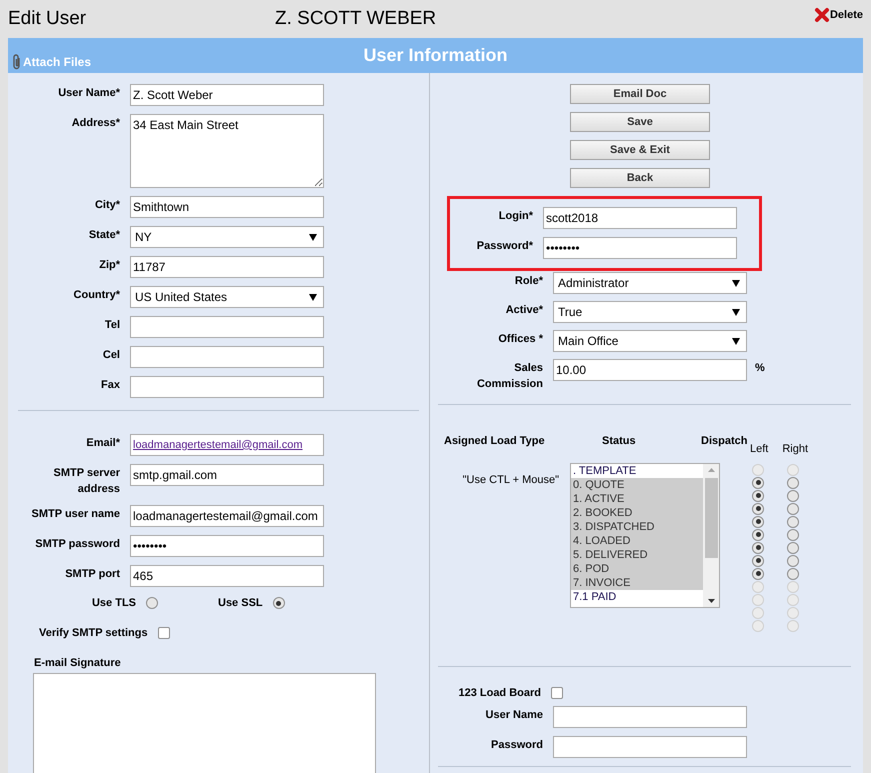  What do you see at coordinates (637, 499) in the screenshot?
I see `list-item: 1. ACTIVE` at bounding box center [637, 499].